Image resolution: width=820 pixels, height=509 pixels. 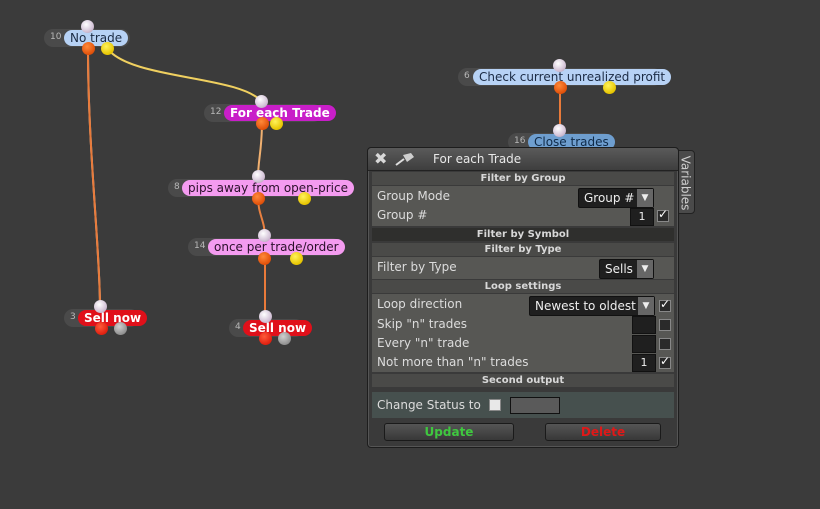 What do you see at coordinates (644, 363) in the screenshot?
I see `not-more-n-input: 1` at bounding box center [644, 363].